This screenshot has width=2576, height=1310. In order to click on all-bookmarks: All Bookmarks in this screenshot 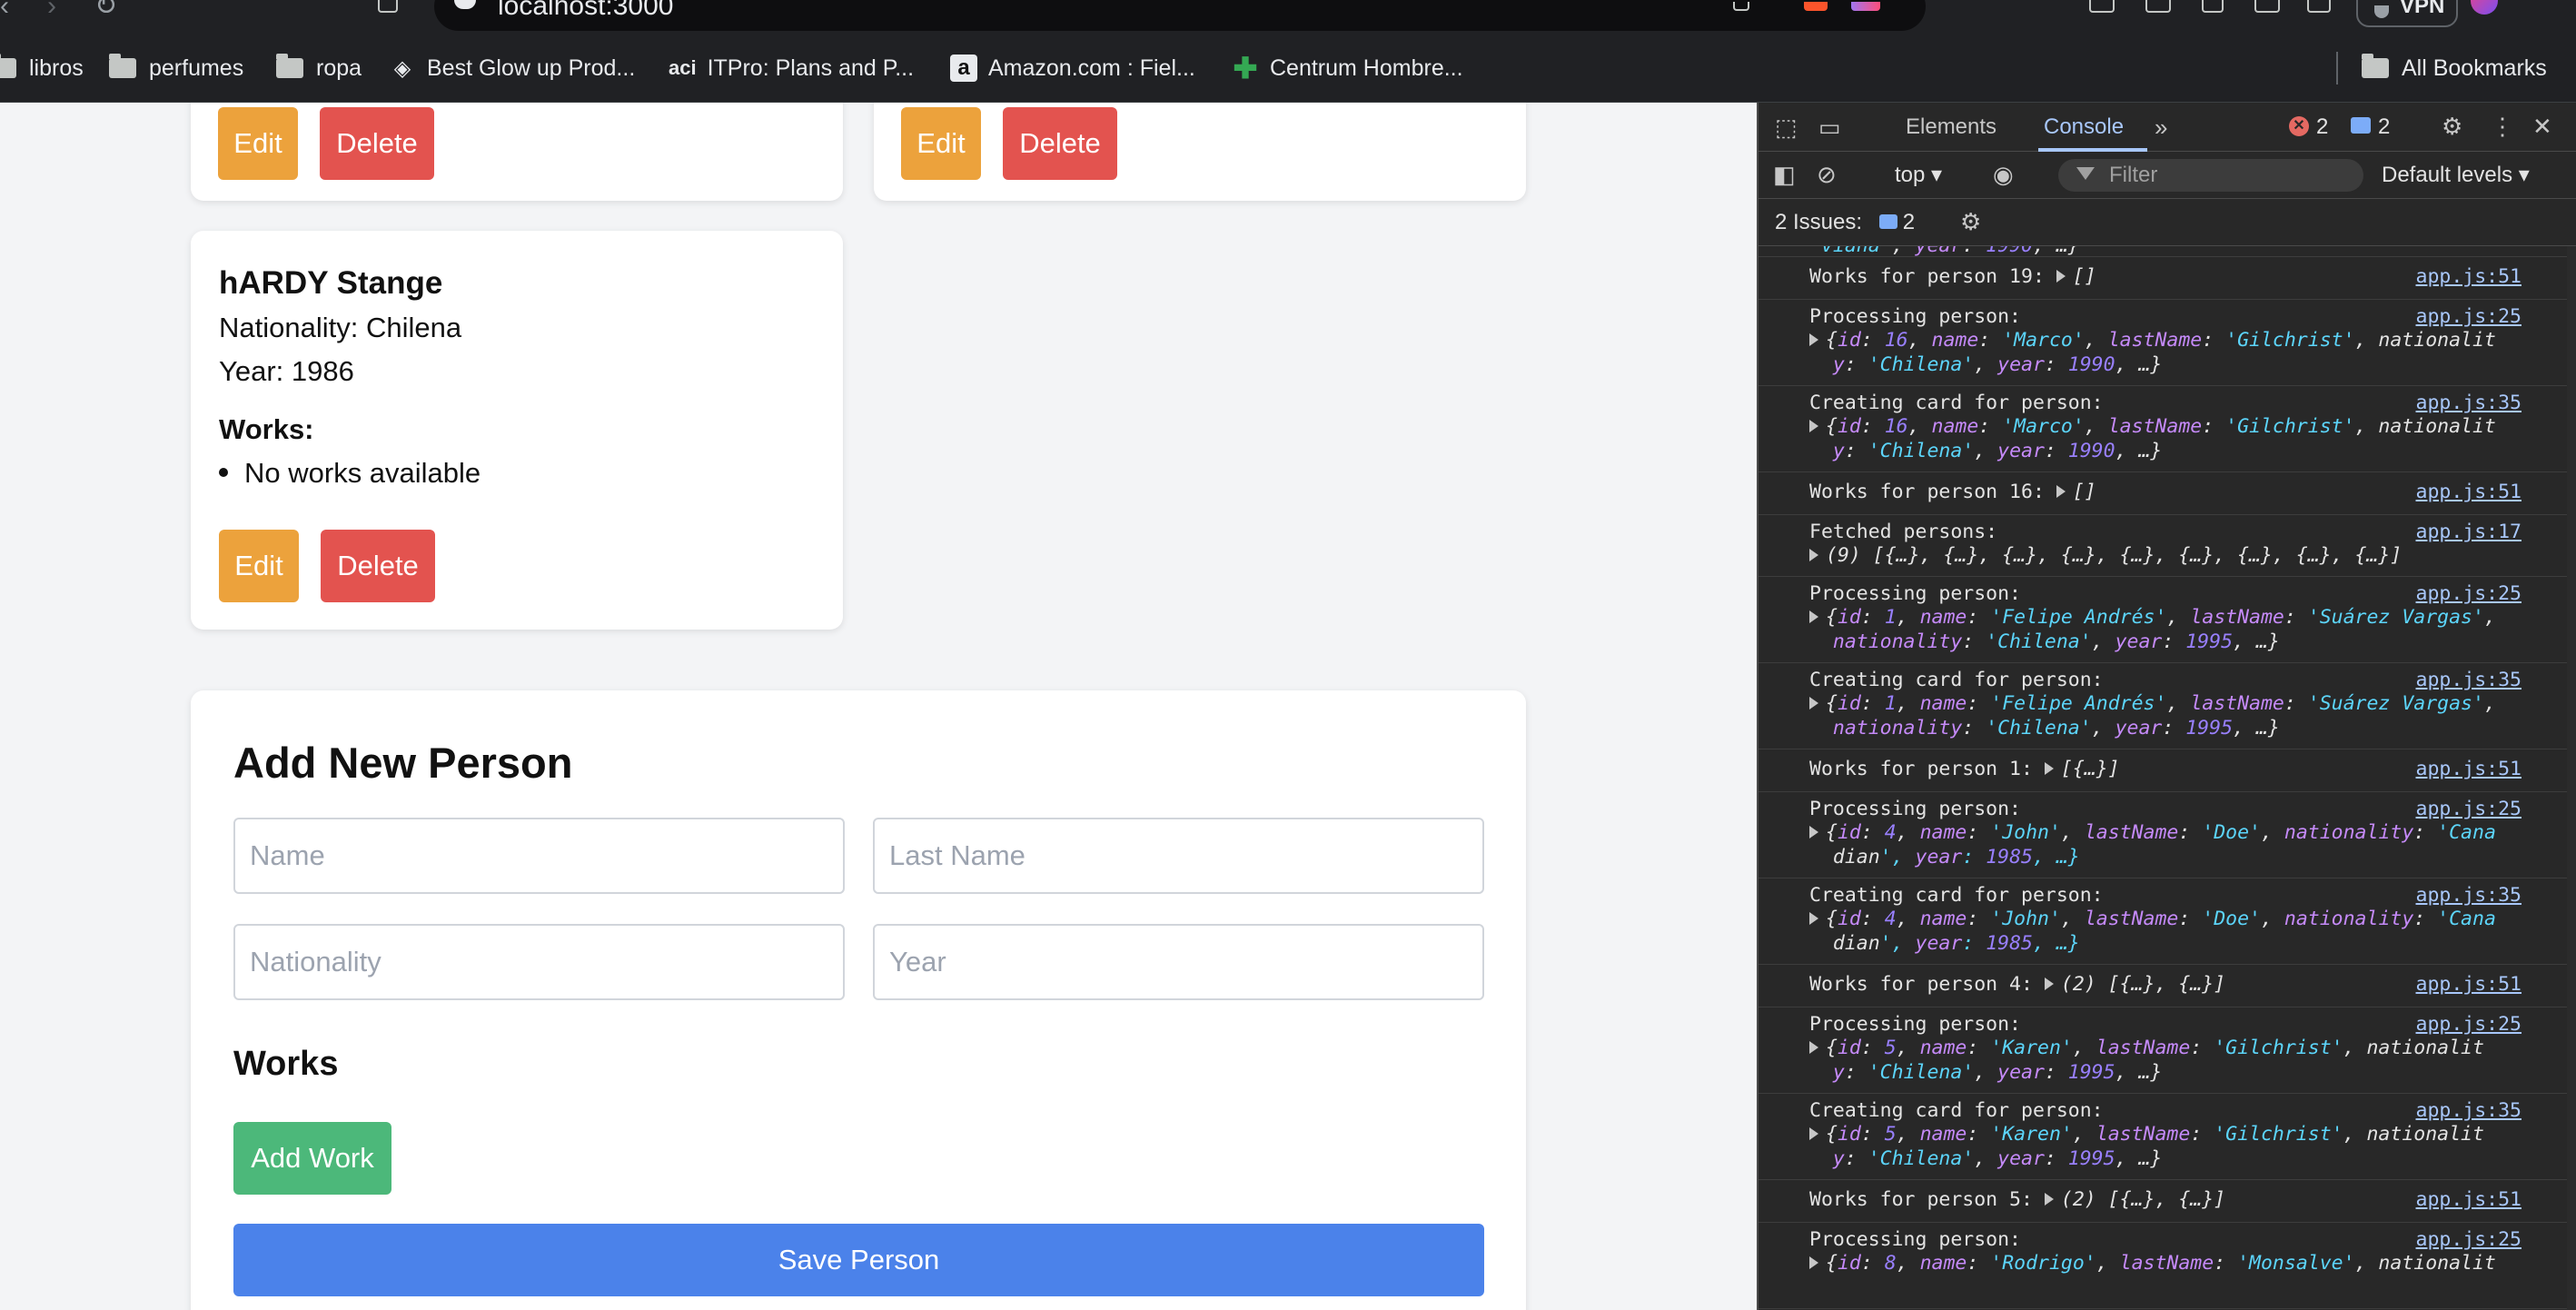, I will do `click(2454, 68)`.